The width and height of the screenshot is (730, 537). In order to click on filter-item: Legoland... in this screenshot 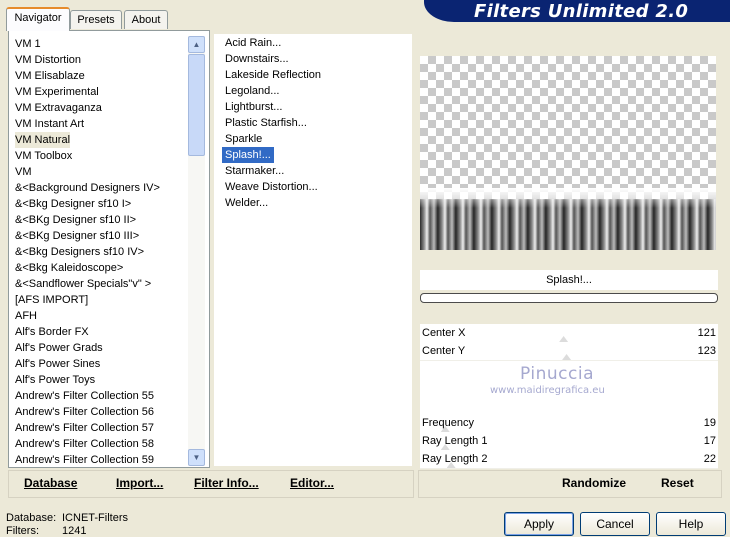, I will do `click(252, 91)`.